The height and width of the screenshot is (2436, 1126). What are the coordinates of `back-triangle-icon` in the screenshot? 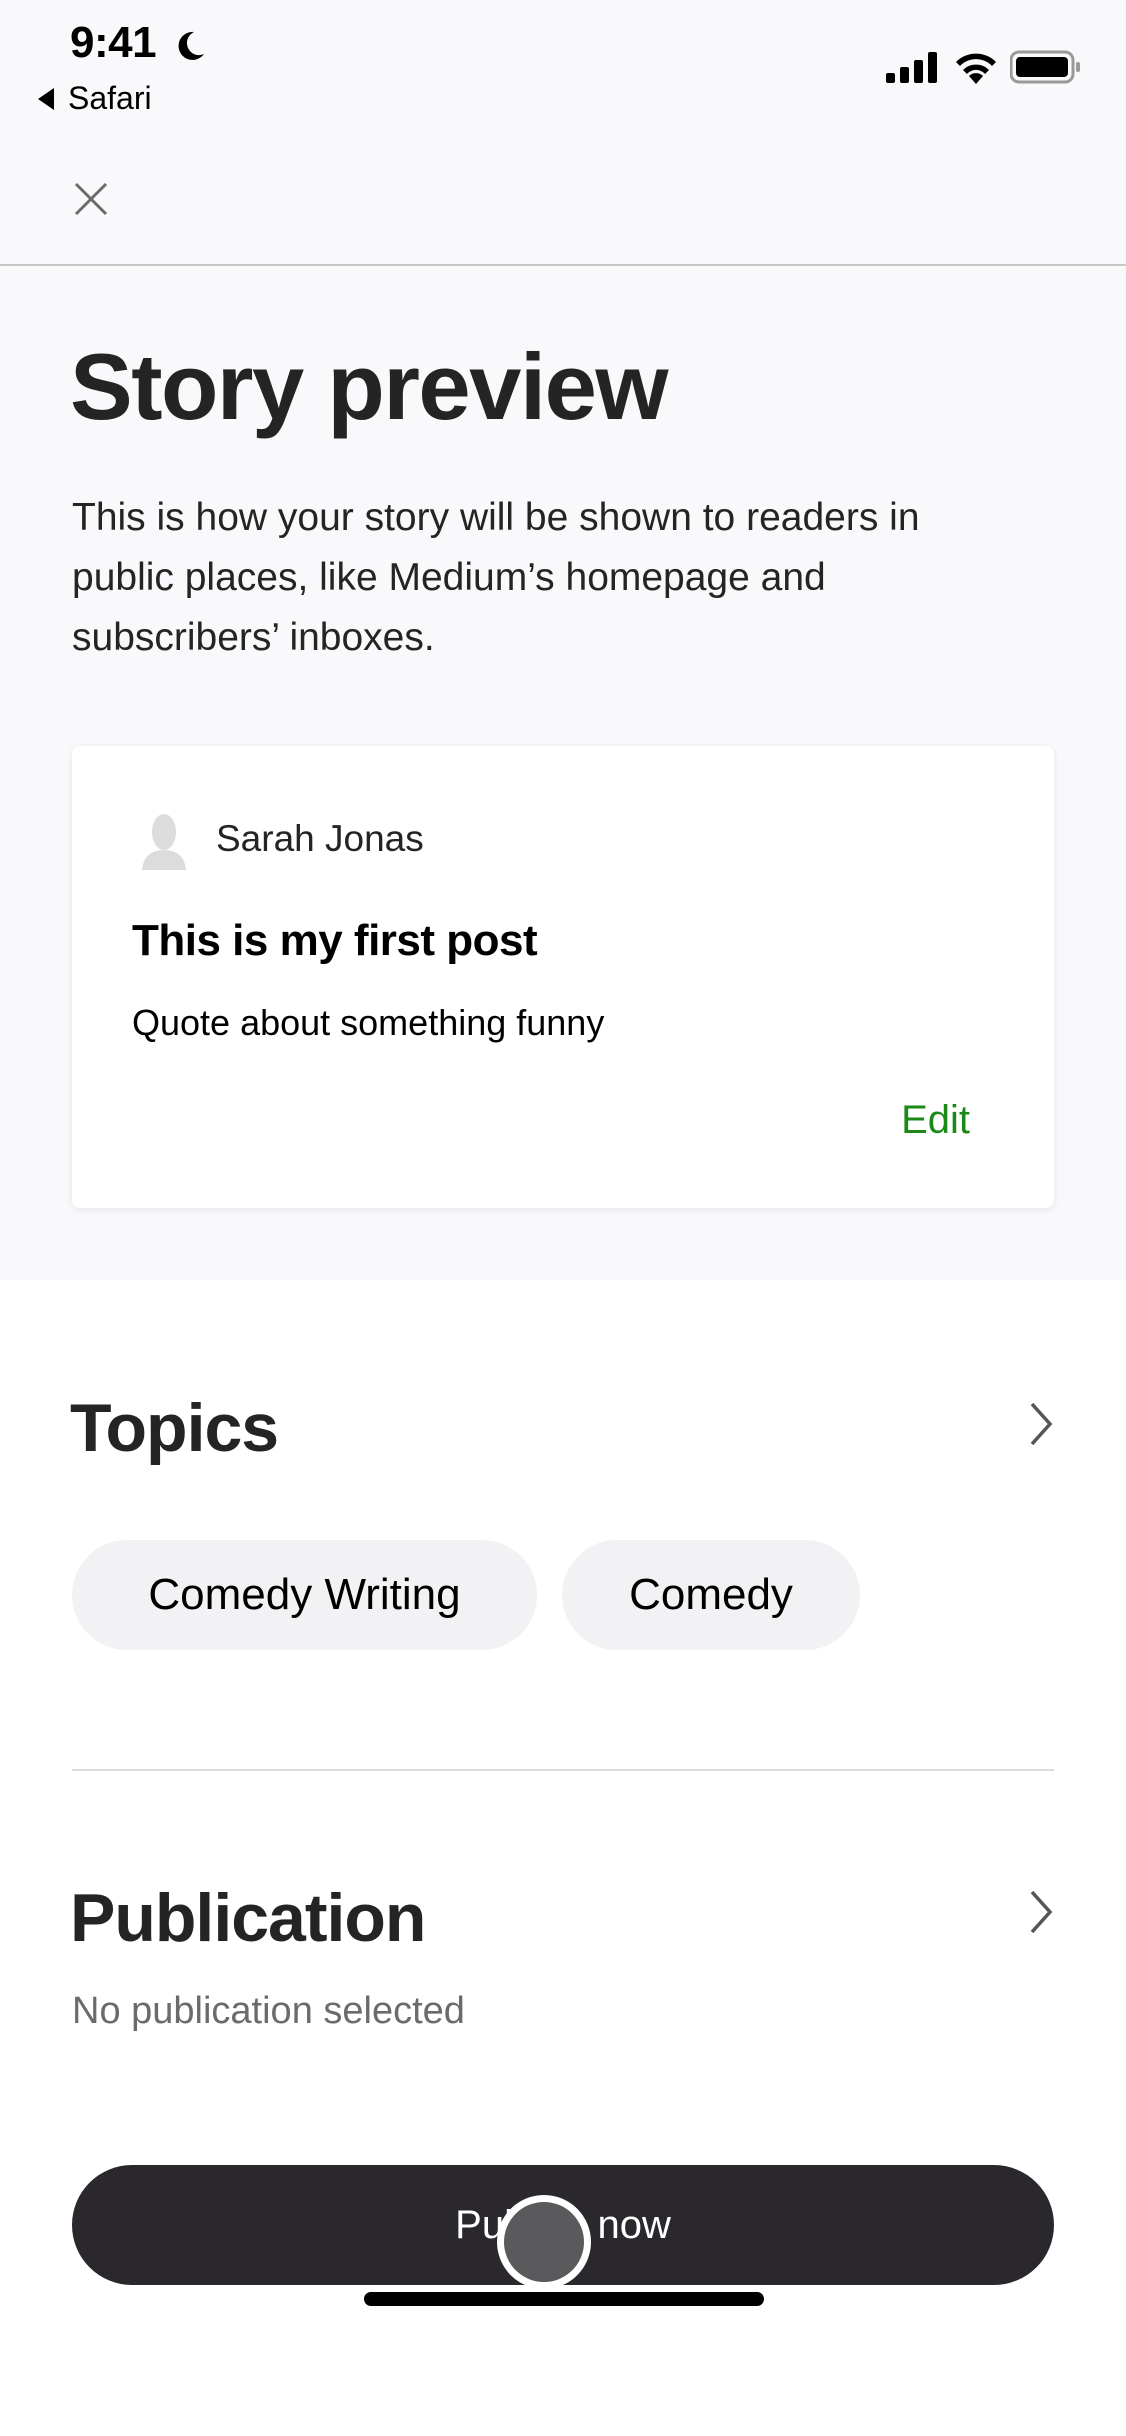 It's located at (46, 98).